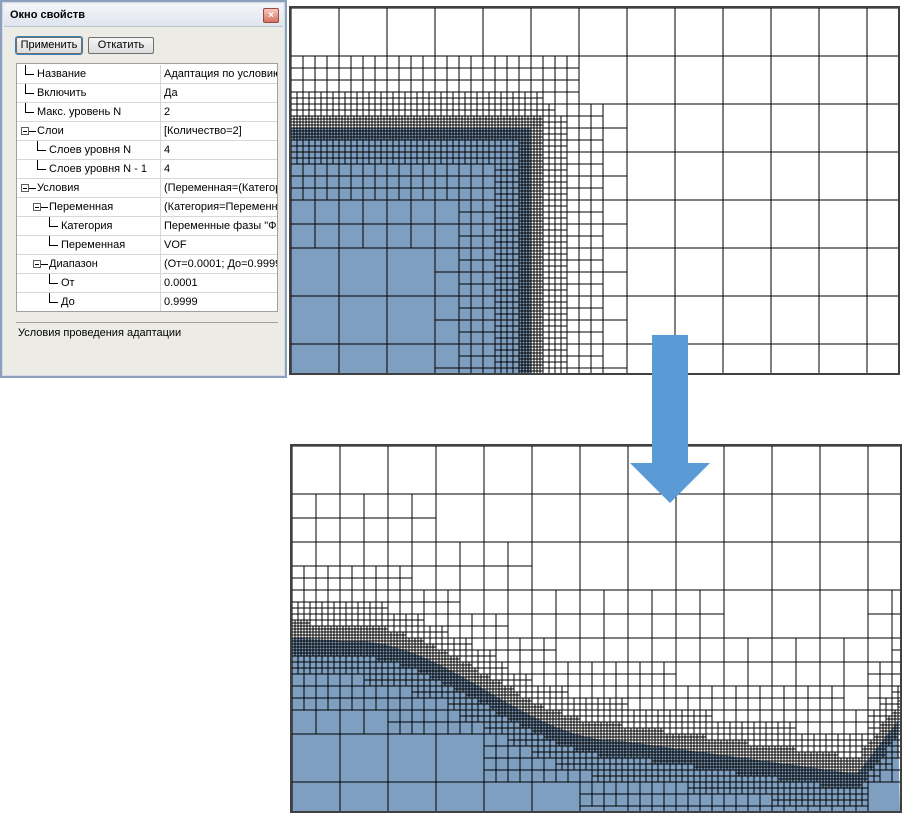 Image resolution: width=903 pixels, height=814 pixels. Describe the element at coordinates (147, 302) in the screenshot. I see `property-row: До 0.9999` at that location.